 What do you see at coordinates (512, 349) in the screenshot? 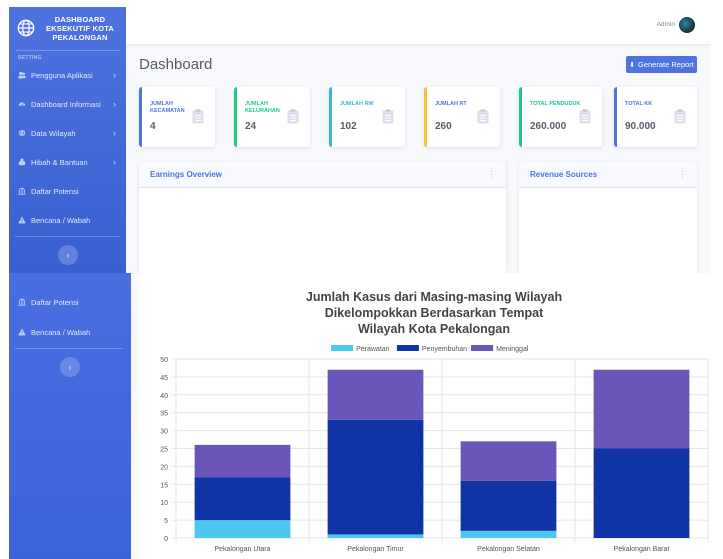
I see `legend-label: Meninggal` at bounding box center [512, 349].